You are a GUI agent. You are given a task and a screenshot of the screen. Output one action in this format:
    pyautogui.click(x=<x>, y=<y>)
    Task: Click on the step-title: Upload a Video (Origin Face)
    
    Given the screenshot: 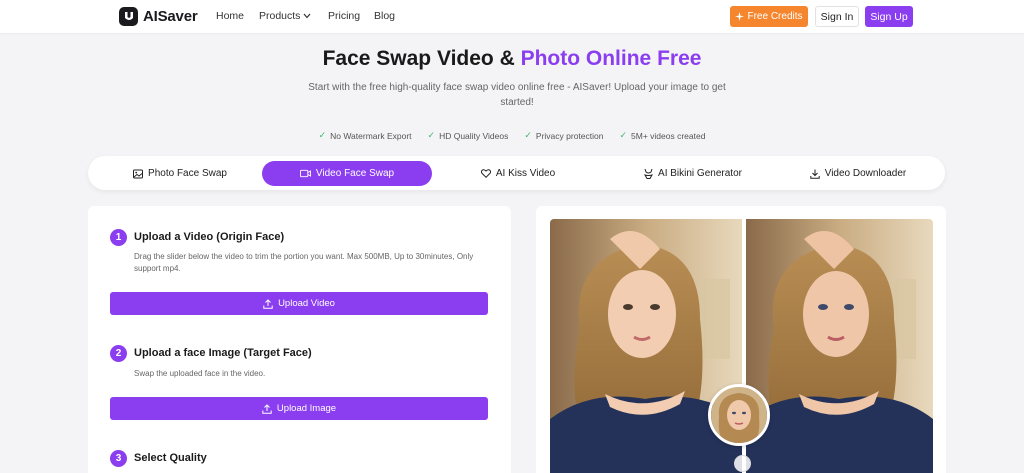 What is the action you would take?
    pyautogui.click(x=209, y=237)
    